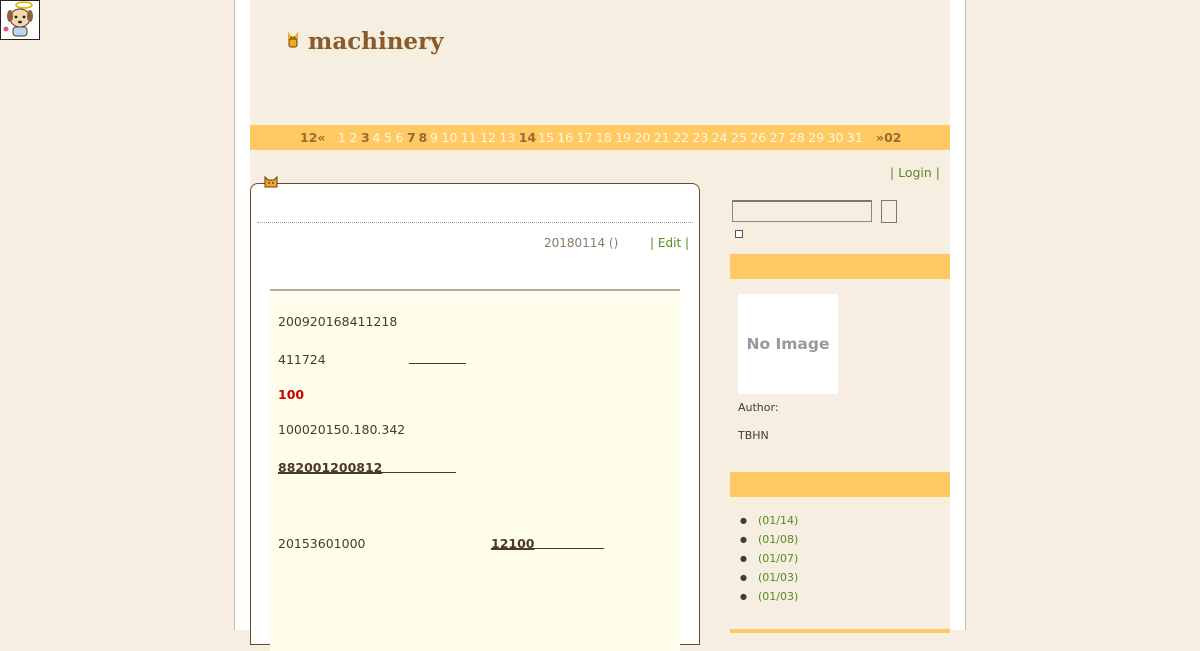  I want to click on calendar-day: 27, so click(777, 137).